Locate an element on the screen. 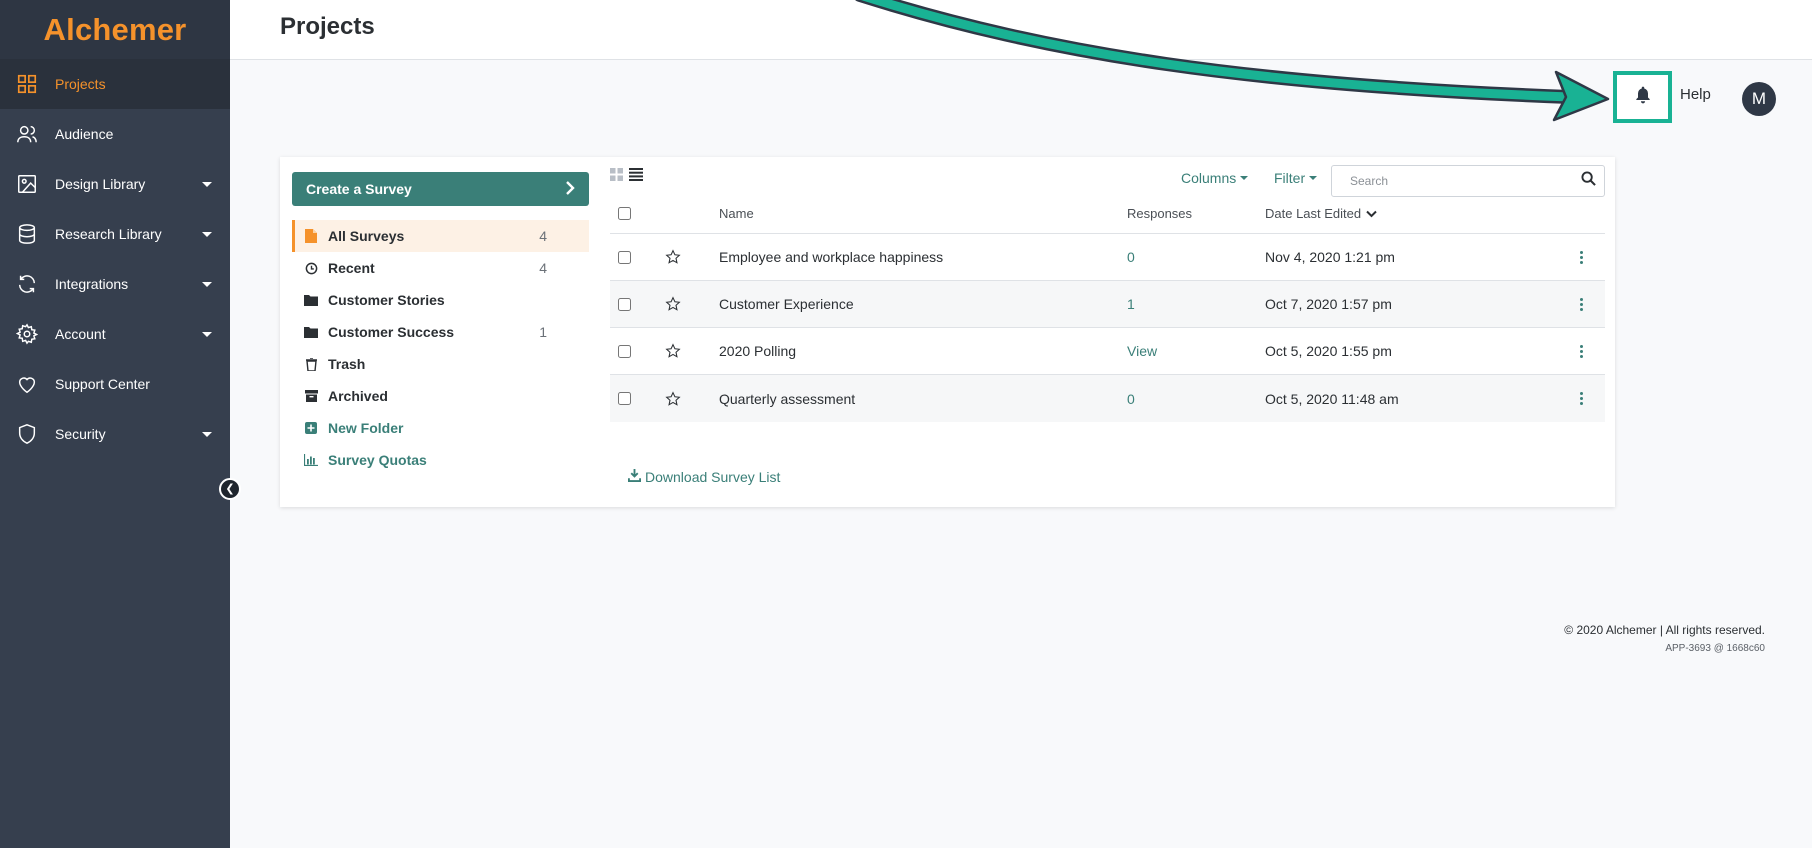 Image resolution: width=1812 pixels, height=848 pixels. sidebar-item-security: Security is located at coordinates (115, 434).